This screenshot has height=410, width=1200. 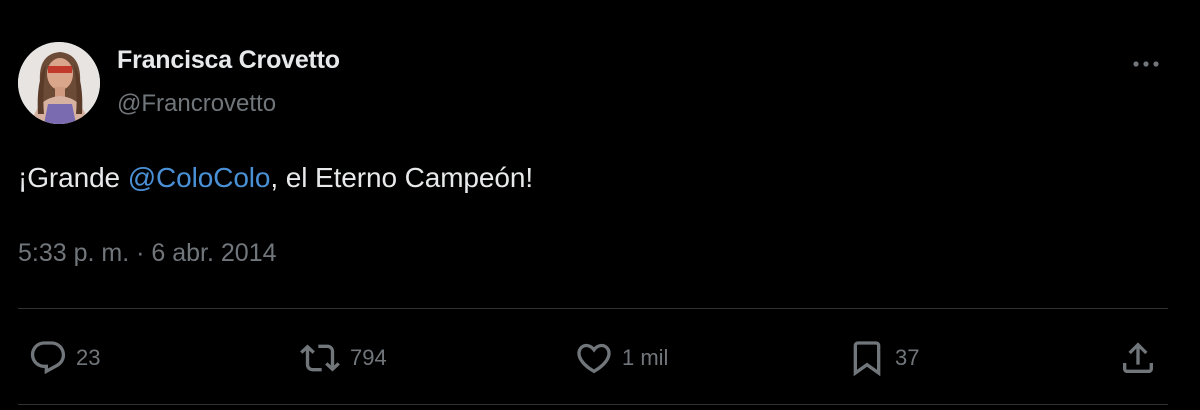 I want to click on more-options-button, so click(x=1146, y=64).